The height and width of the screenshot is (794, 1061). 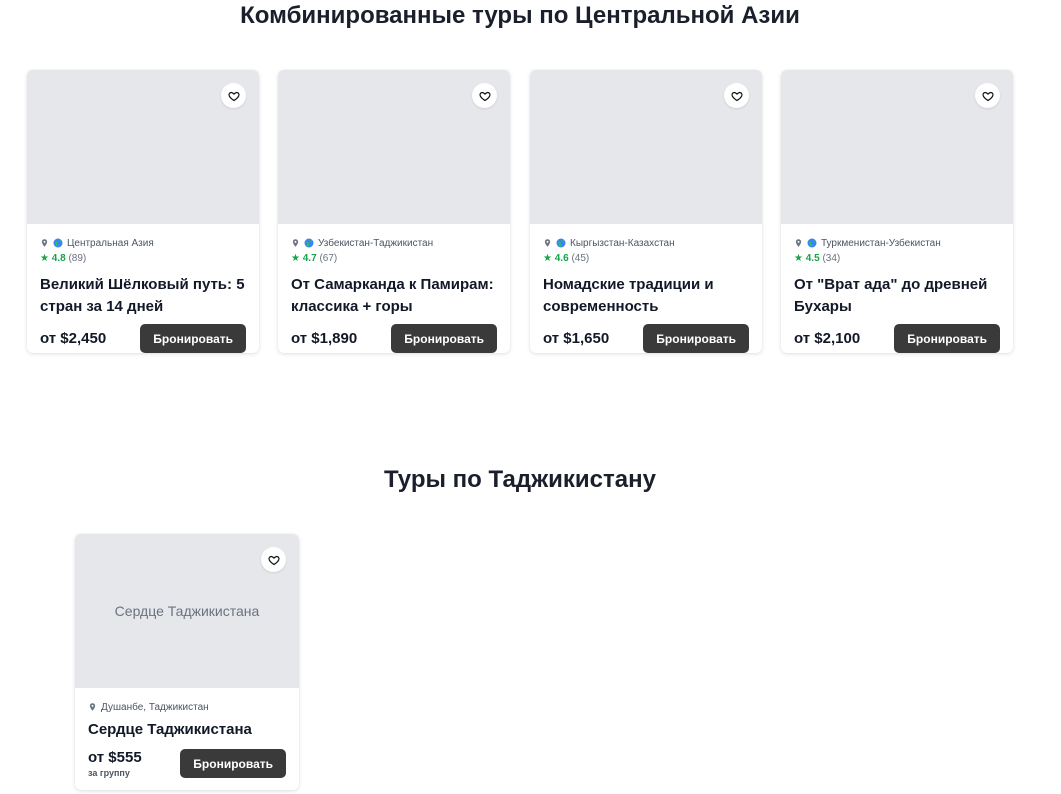 I want to click on rating: ★ 4.5 (34), so click(x=897, y=259).